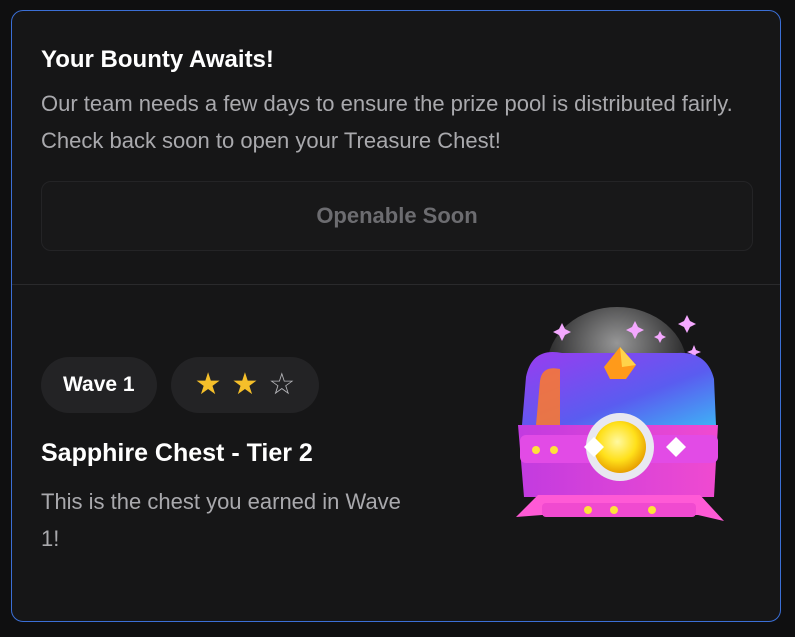 The height and width of the screenshot is (637, 795). I want to click on openable-soon-button: Openable Soon, so click(397, 216).